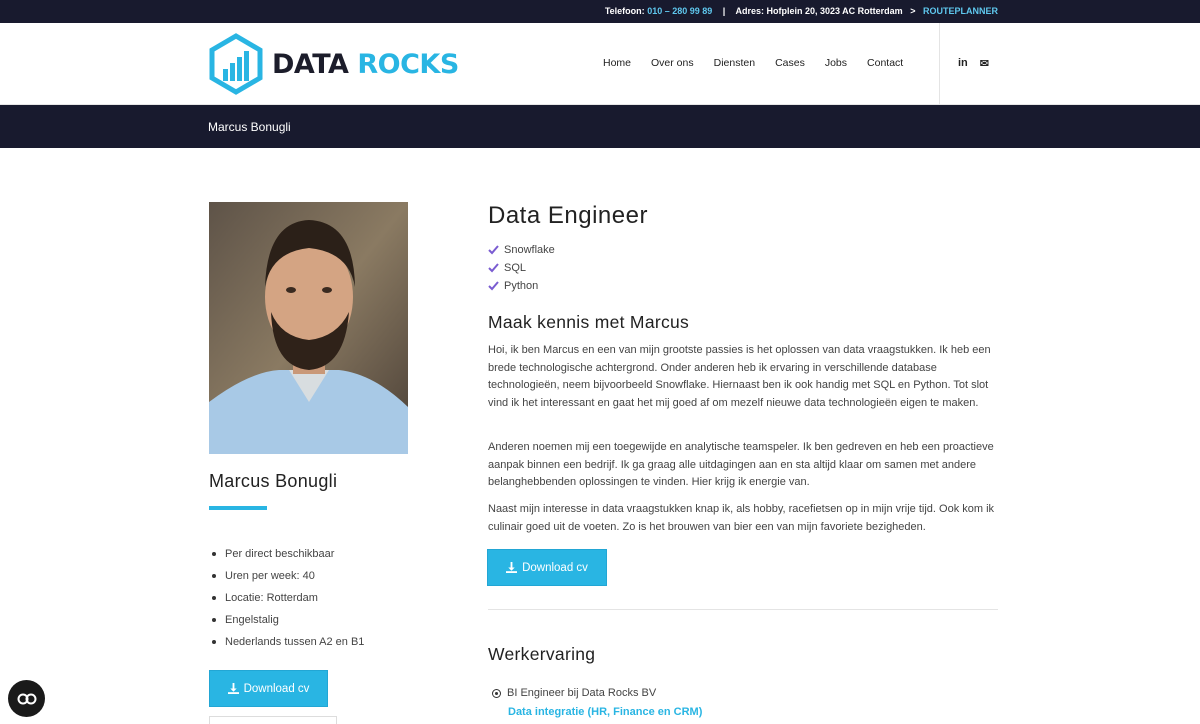  What do you see at coordinates (960, 11) in the screenshot?
I see `routeplanner-link: ROUTEPLANNER` at bounding box center [960, 11].